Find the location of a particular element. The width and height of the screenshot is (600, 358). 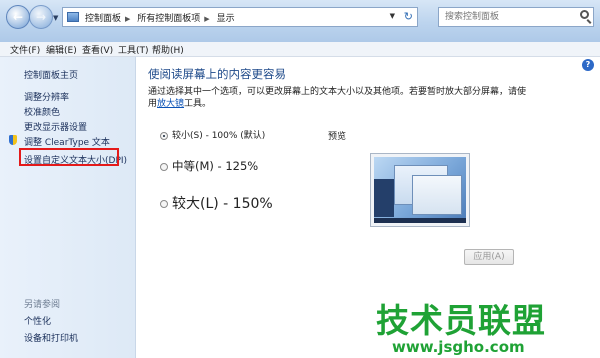

help-icon: ? is located at coordinates (588, 65).